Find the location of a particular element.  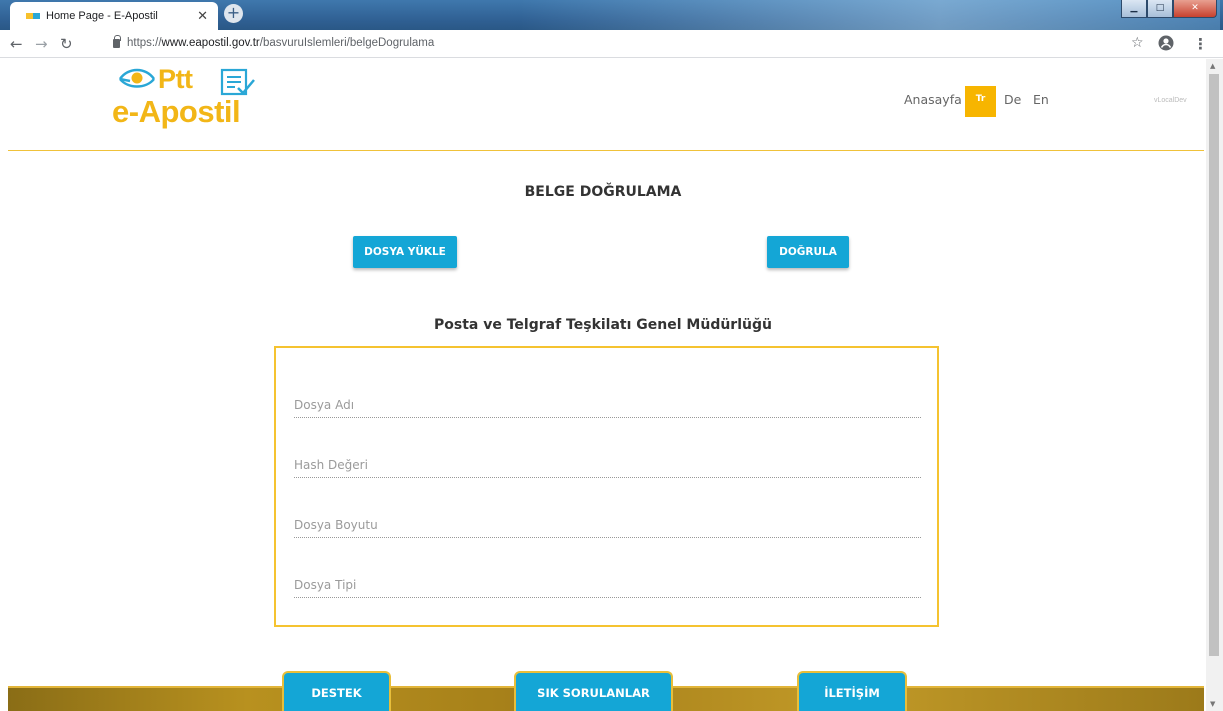

version-label: vLocalDev is located at coordinates (1170, 100).